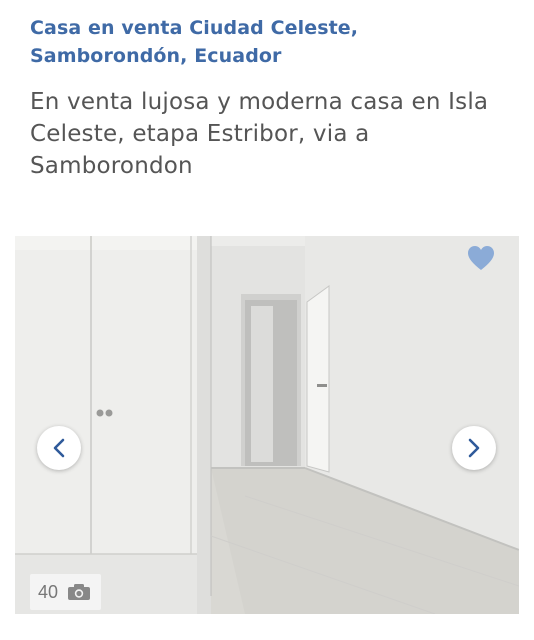  I want to click on chevron-right-icon, so click(474, 448).